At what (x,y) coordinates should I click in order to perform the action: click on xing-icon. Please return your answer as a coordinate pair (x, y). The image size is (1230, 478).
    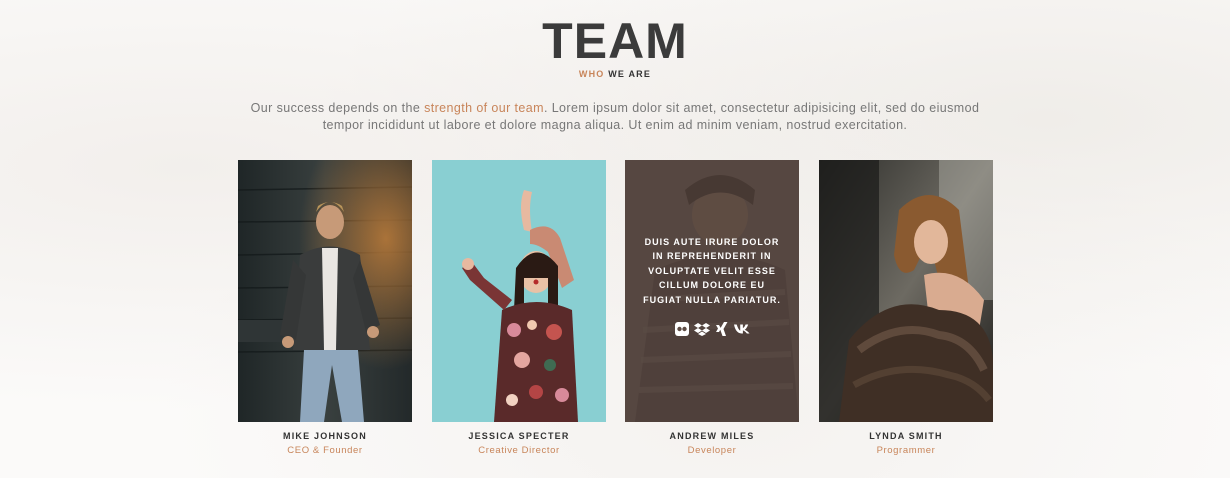
    Looking at the image, I should click on (722, 329).